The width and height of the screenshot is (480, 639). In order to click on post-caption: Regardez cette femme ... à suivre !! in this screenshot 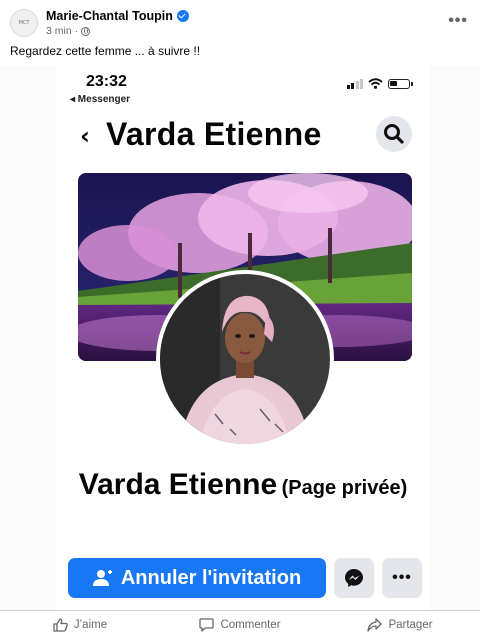, I will do `click(105, 51)`.